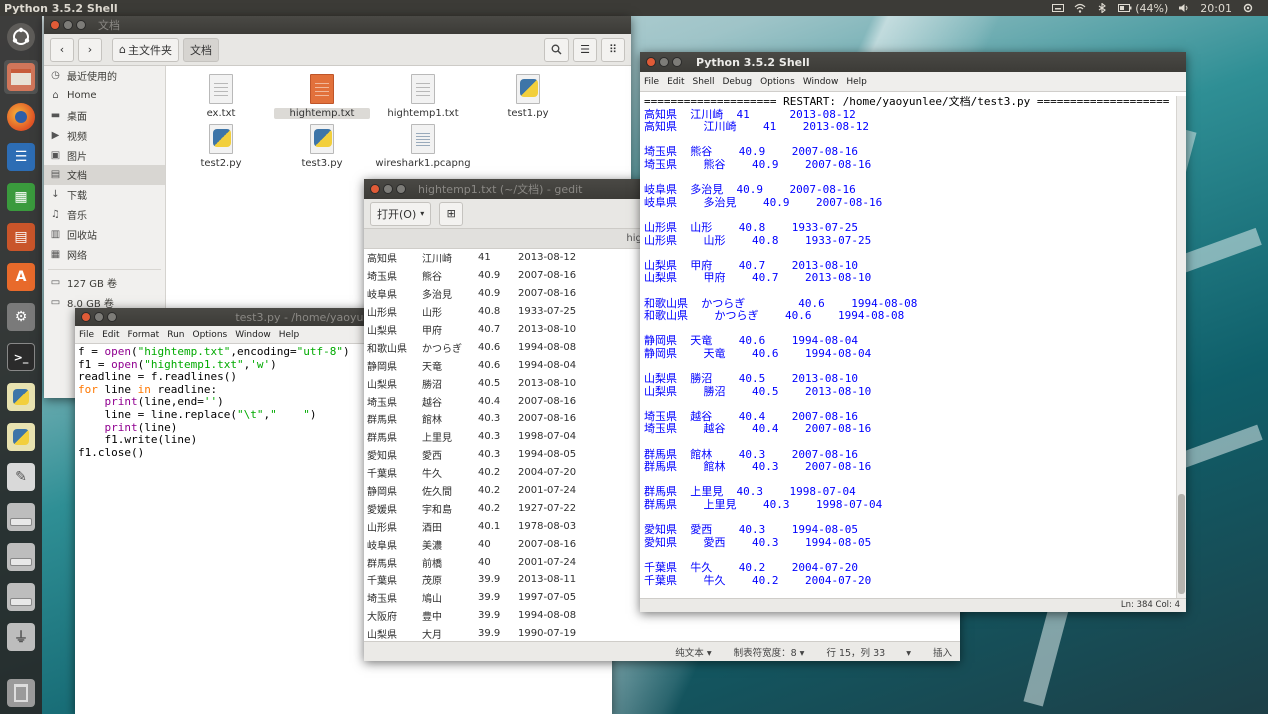 The width and height of the screenshot is (1268, 714). What do you see at coordinates (751, 530) in the screenshot?
I see `shell-output-line: 愛知県 愛西 40.3 1994-08-05` at bounding box center [751, 530].